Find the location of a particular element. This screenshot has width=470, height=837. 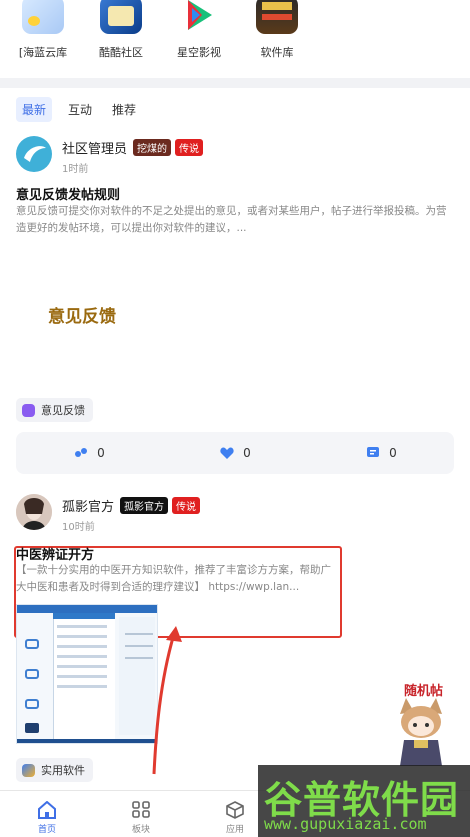

home-icon is located at coordinates (47, 810).